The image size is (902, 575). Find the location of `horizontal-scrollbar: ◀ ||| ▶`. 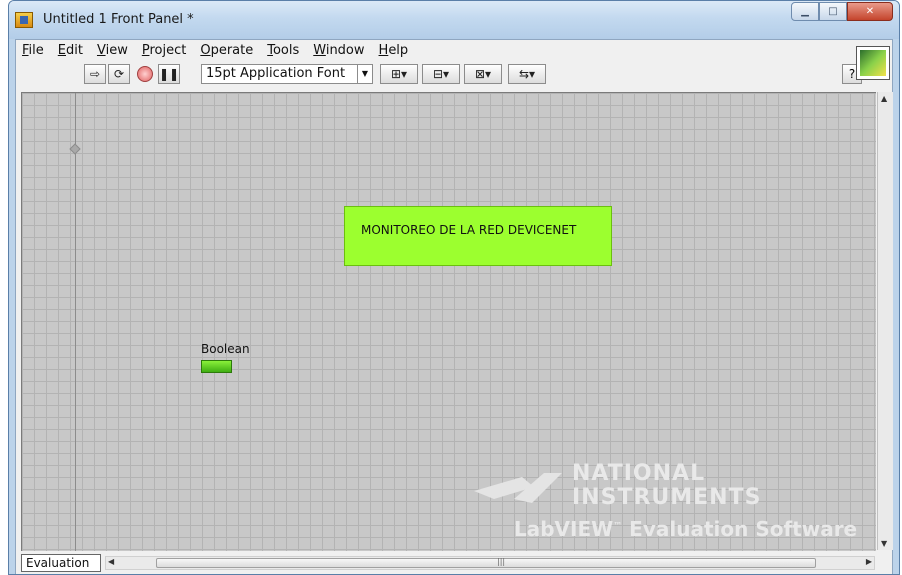

horizontal-scrollbar: ◀ ||| ▶ is located at coordinates (490, 563).